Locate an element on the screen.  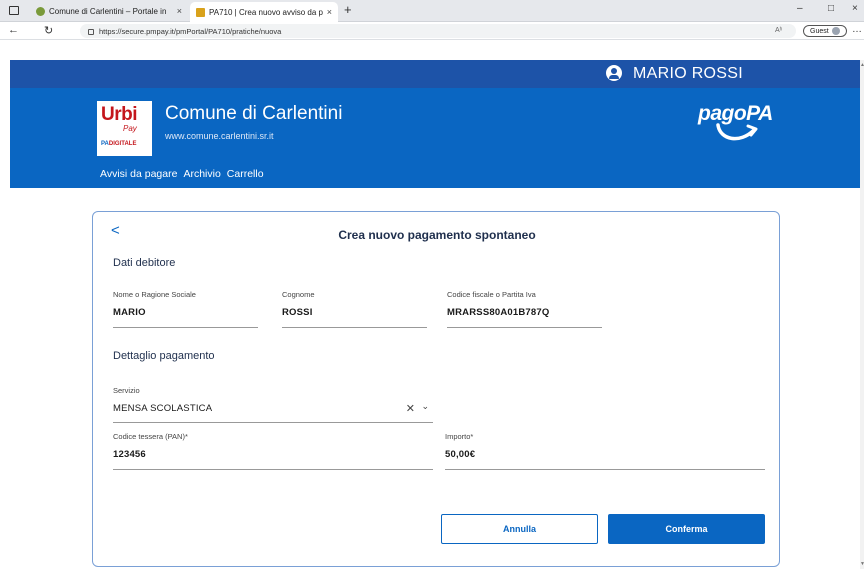
urbi-logo: Urbi Pay PADIGITALE is located at coordinates (124, 128).